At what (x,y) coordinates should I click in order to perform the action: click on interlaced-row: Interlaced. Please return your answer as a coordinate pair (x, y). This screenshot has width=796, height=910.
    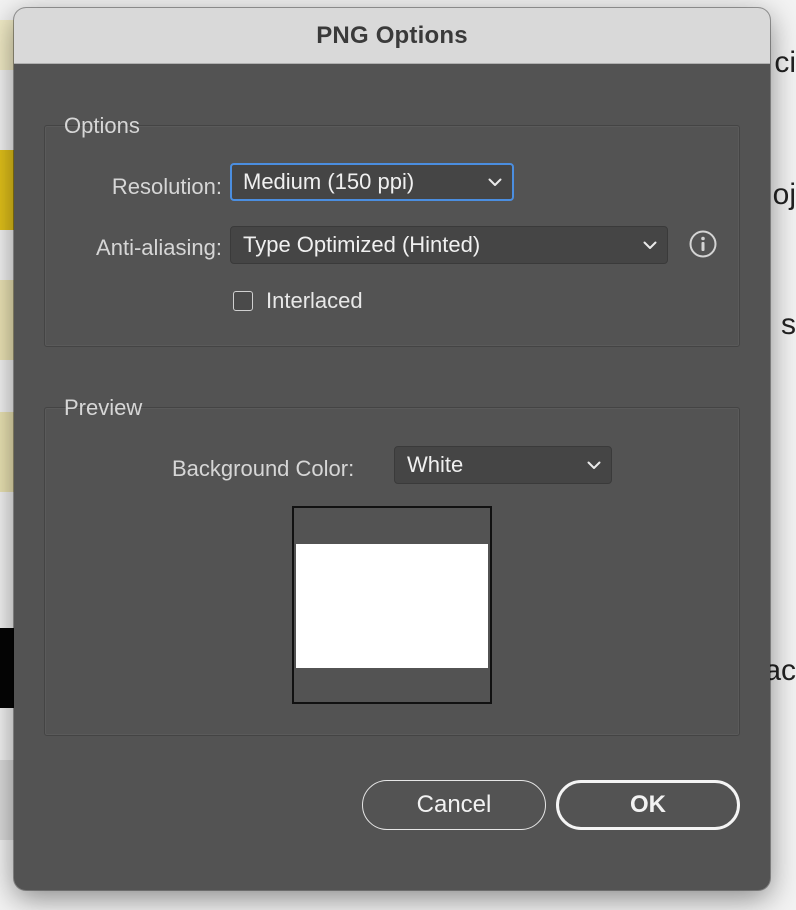
    Looking at the image, I should click on (298, 301).